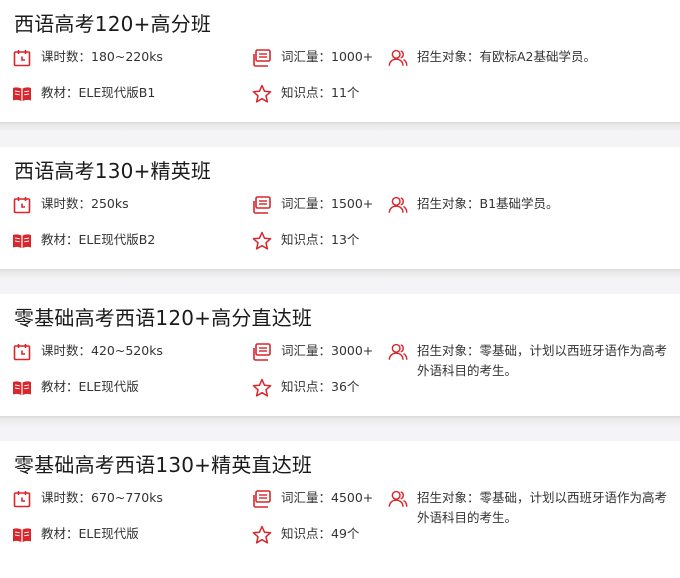 This screenshot has width=680, height=578. What do you see at coordinates (320, 533) in the screenshot?
I see `course-points-text: 知识点：49个` at bounding box center [320, 533].